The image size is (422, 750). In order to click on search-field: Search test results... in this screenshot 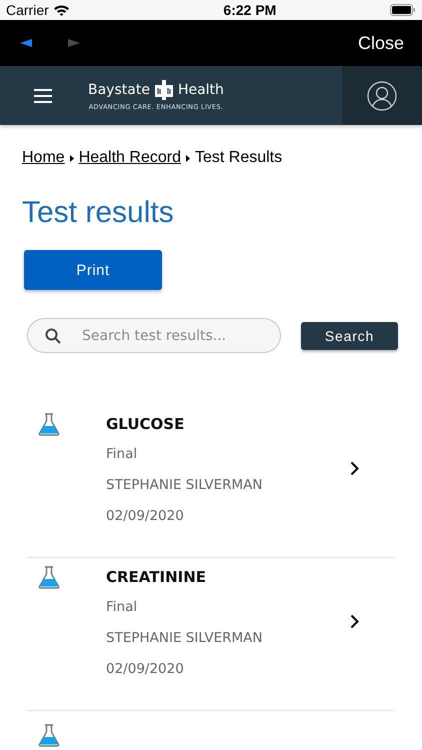, I will do `click(154, 335)`.